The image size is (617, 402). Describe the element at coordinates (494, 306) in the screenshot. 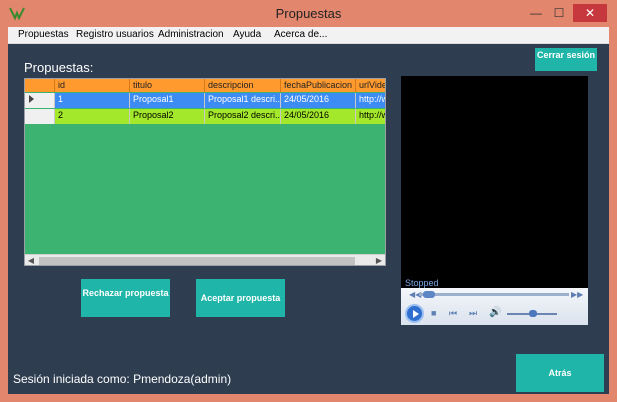

I see `player-controls: ◀◀ ▶▶ ■ ⏮ ⏭ 🔊` at that location.